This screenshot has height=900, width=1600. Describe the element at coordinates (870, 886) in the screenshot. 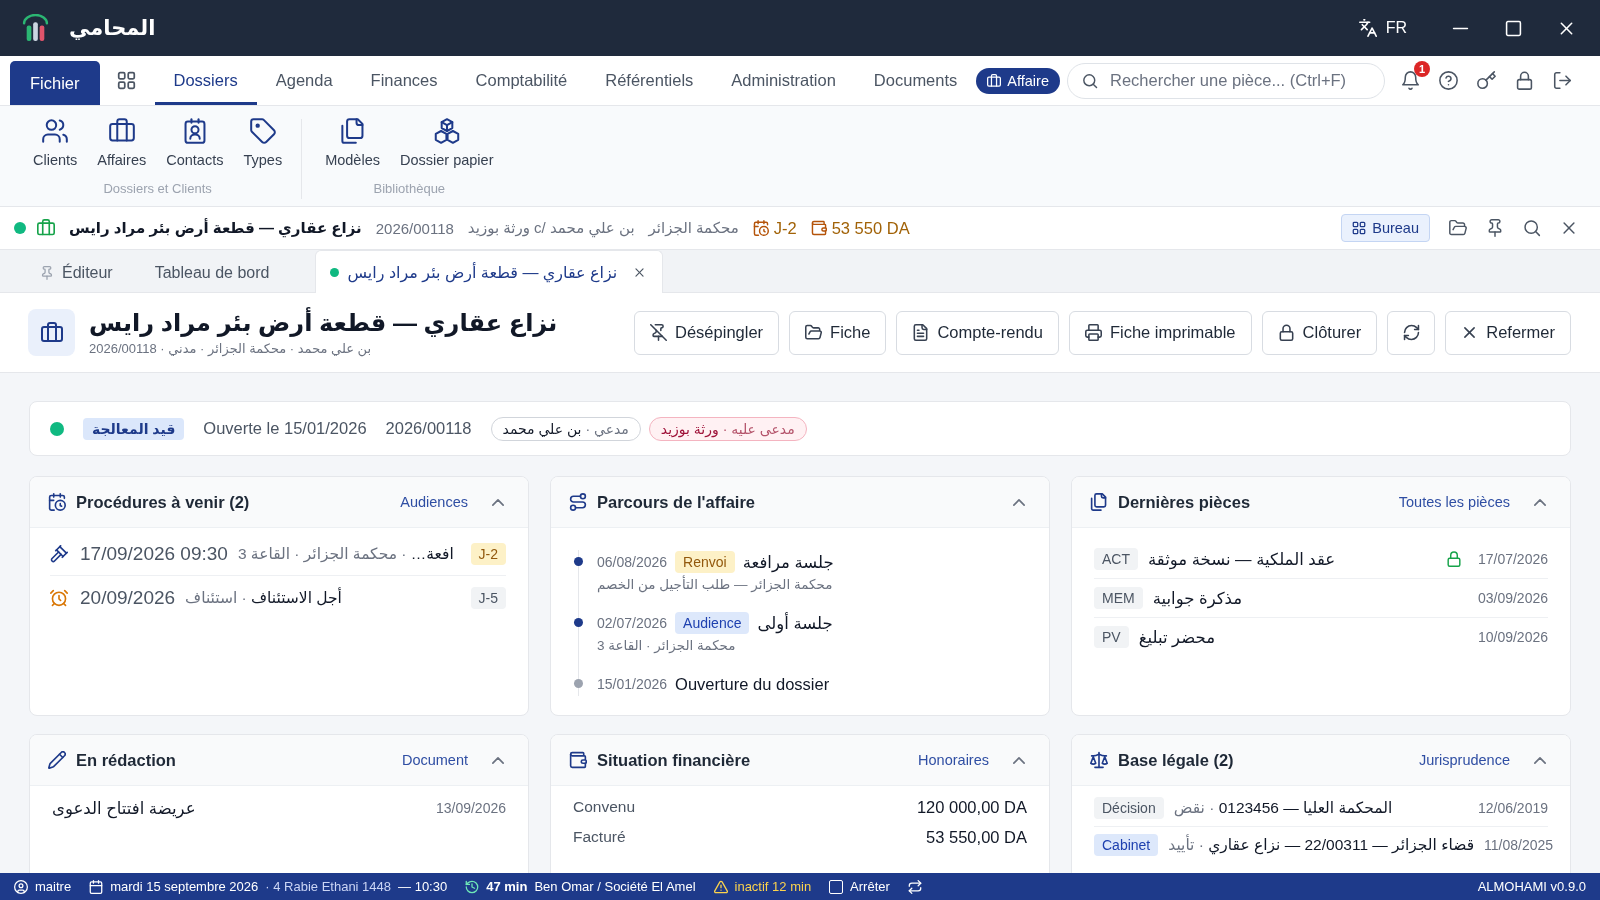

I see `stop-label: Arrêter` at that location.